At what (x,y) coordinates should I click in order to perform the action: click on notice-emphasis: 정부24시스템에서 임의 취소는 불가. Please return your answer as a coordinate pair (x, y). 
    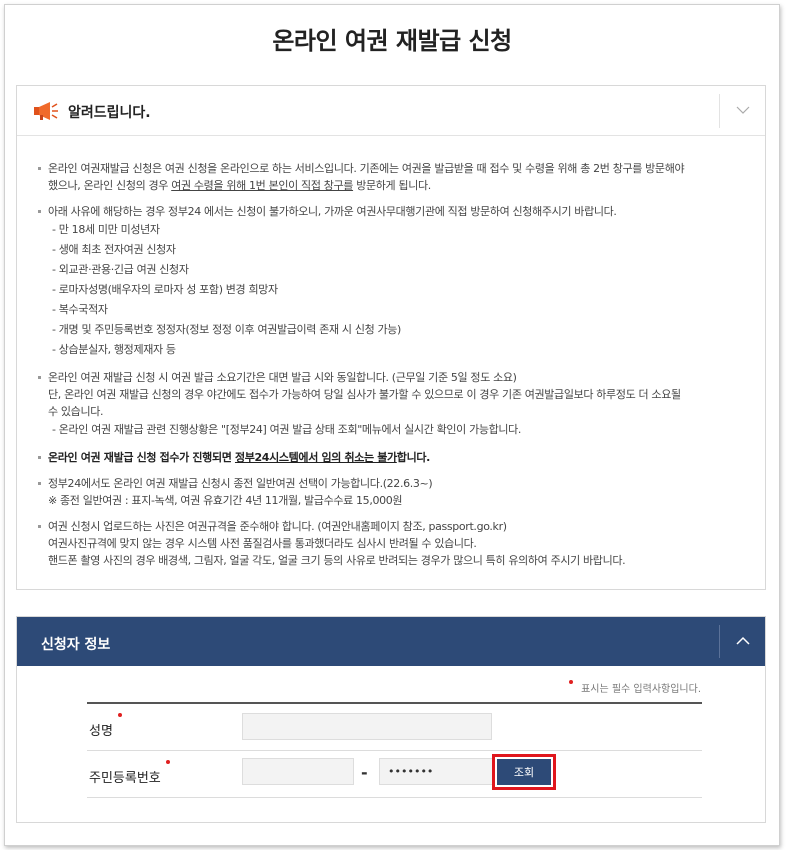
    Looking at the image, I should click on (315, 457).